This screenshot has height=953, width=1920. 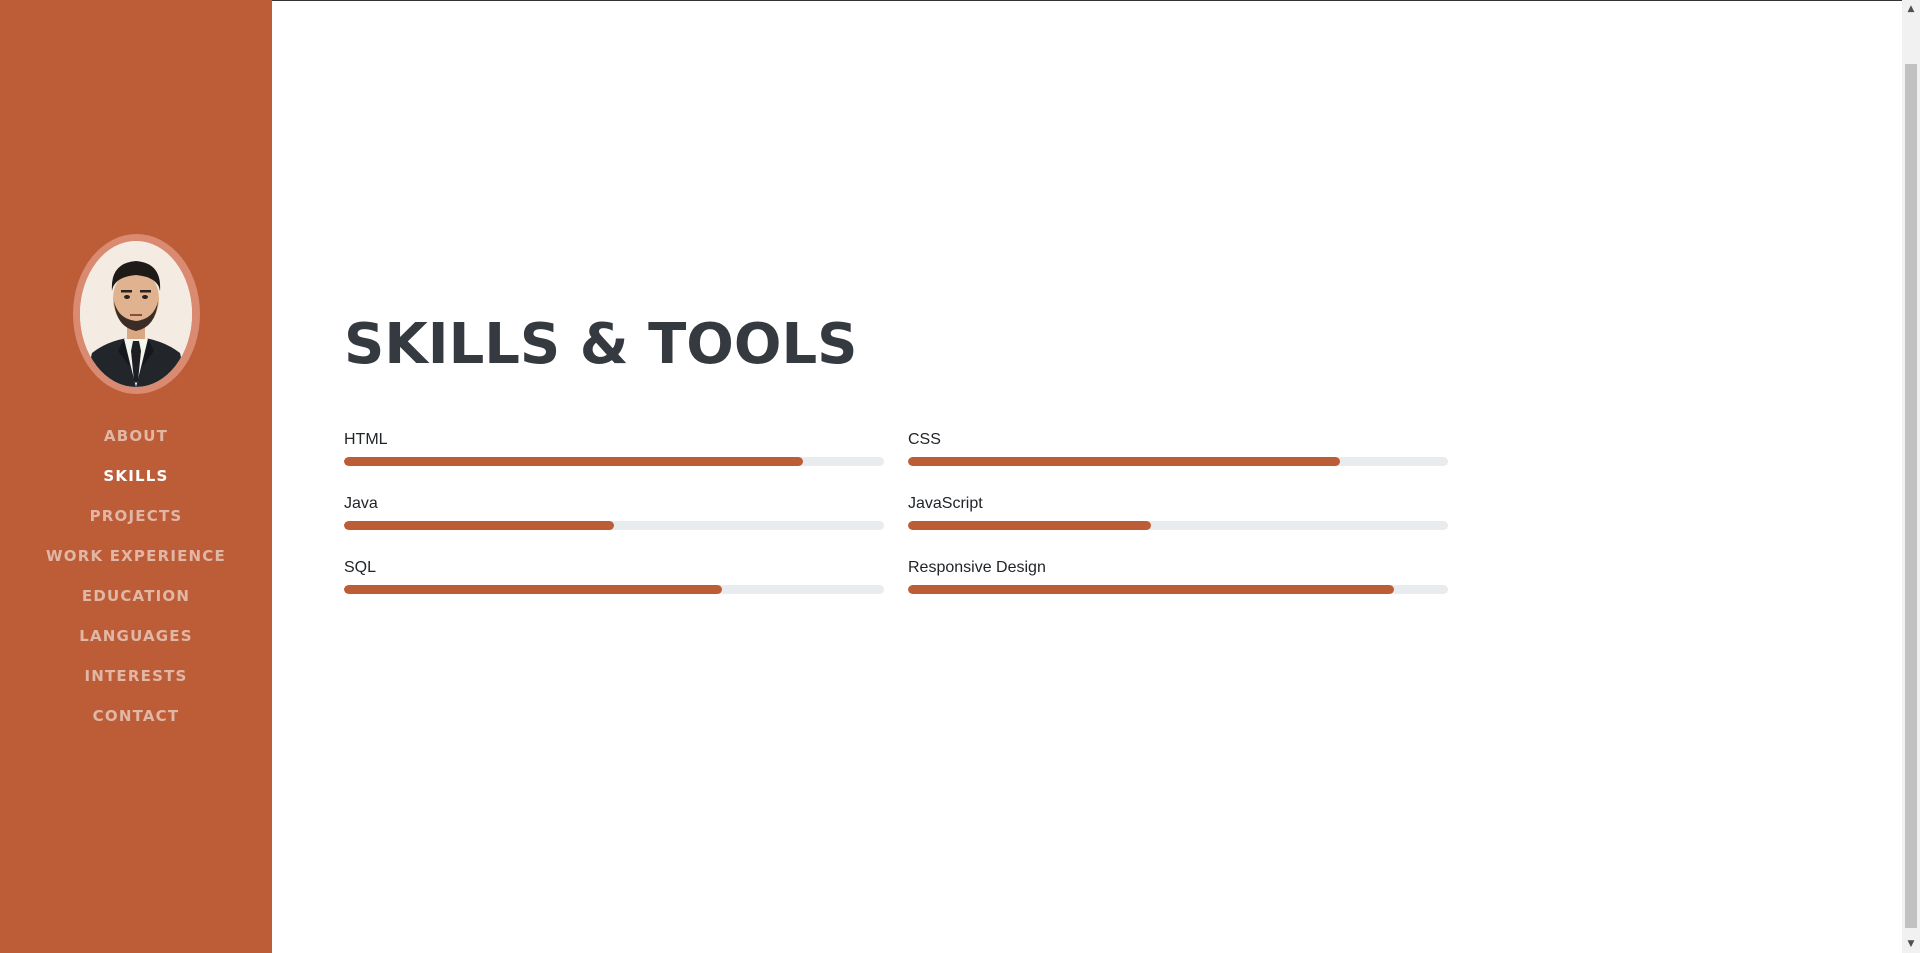 I want to click on section-title: SKILLS & TOOLS, so click(x=601, y=344).